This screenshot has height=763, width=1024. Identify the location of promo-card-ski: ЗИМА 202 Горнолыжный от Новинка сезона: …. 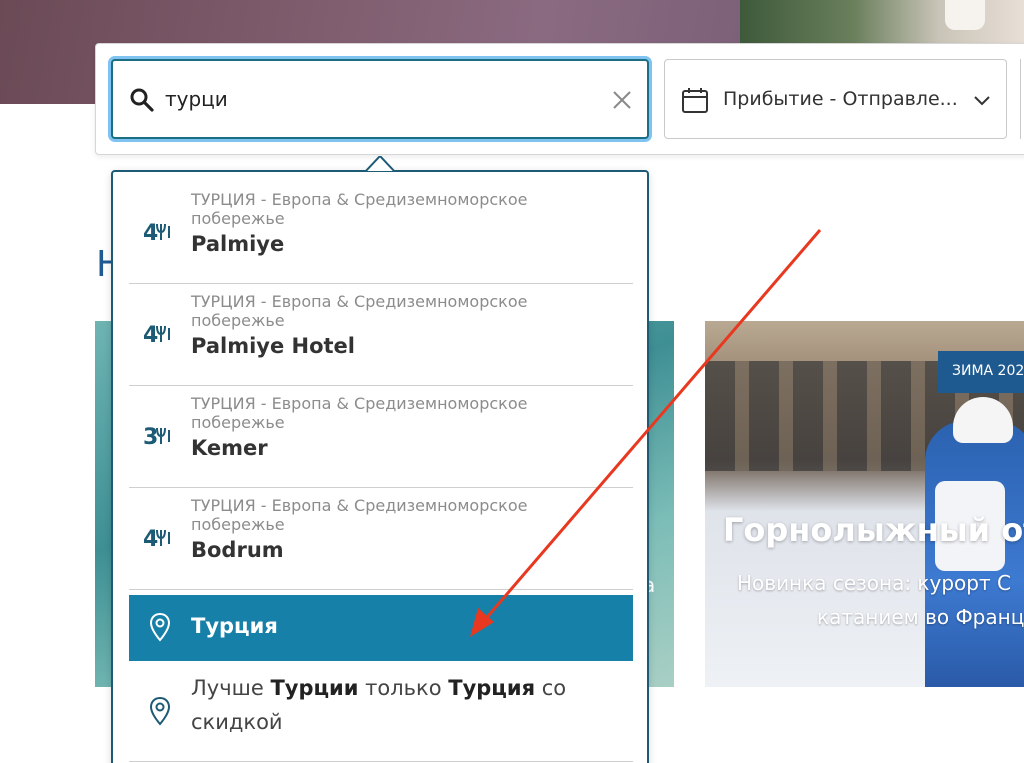
(864, 504).